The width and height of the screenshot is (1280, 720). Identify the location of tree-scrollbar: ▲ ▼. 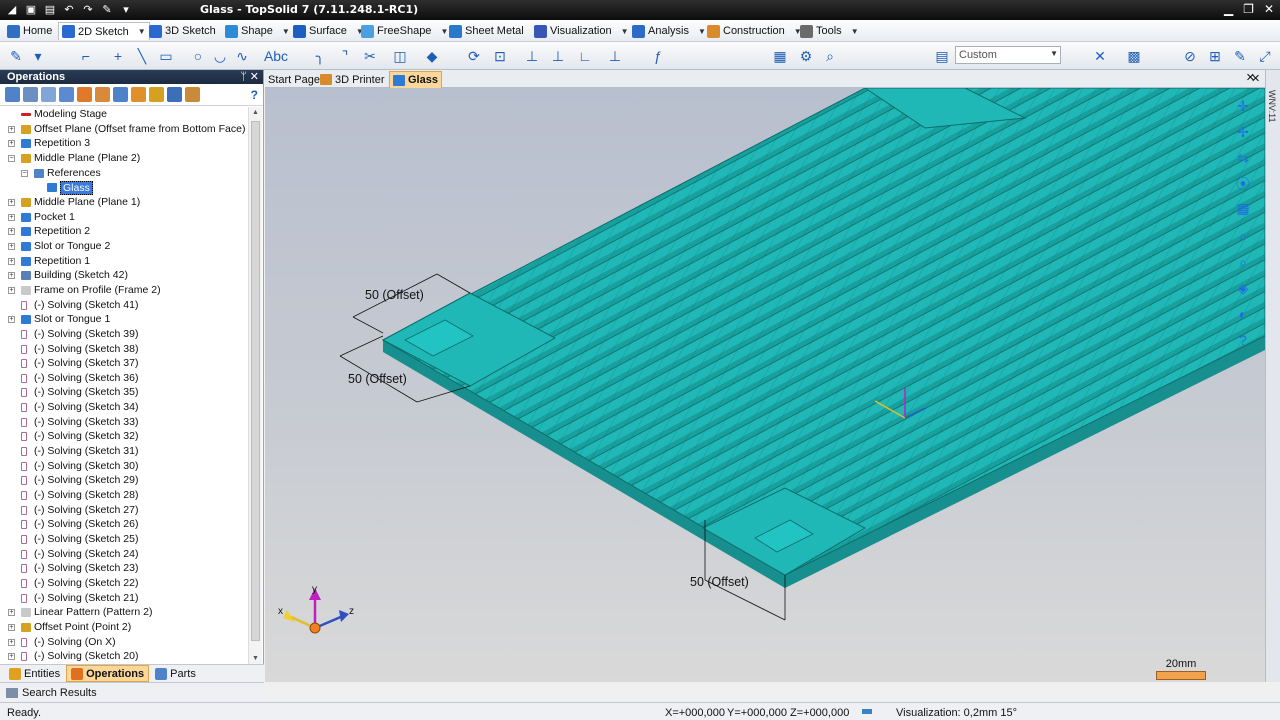
(255, 385).